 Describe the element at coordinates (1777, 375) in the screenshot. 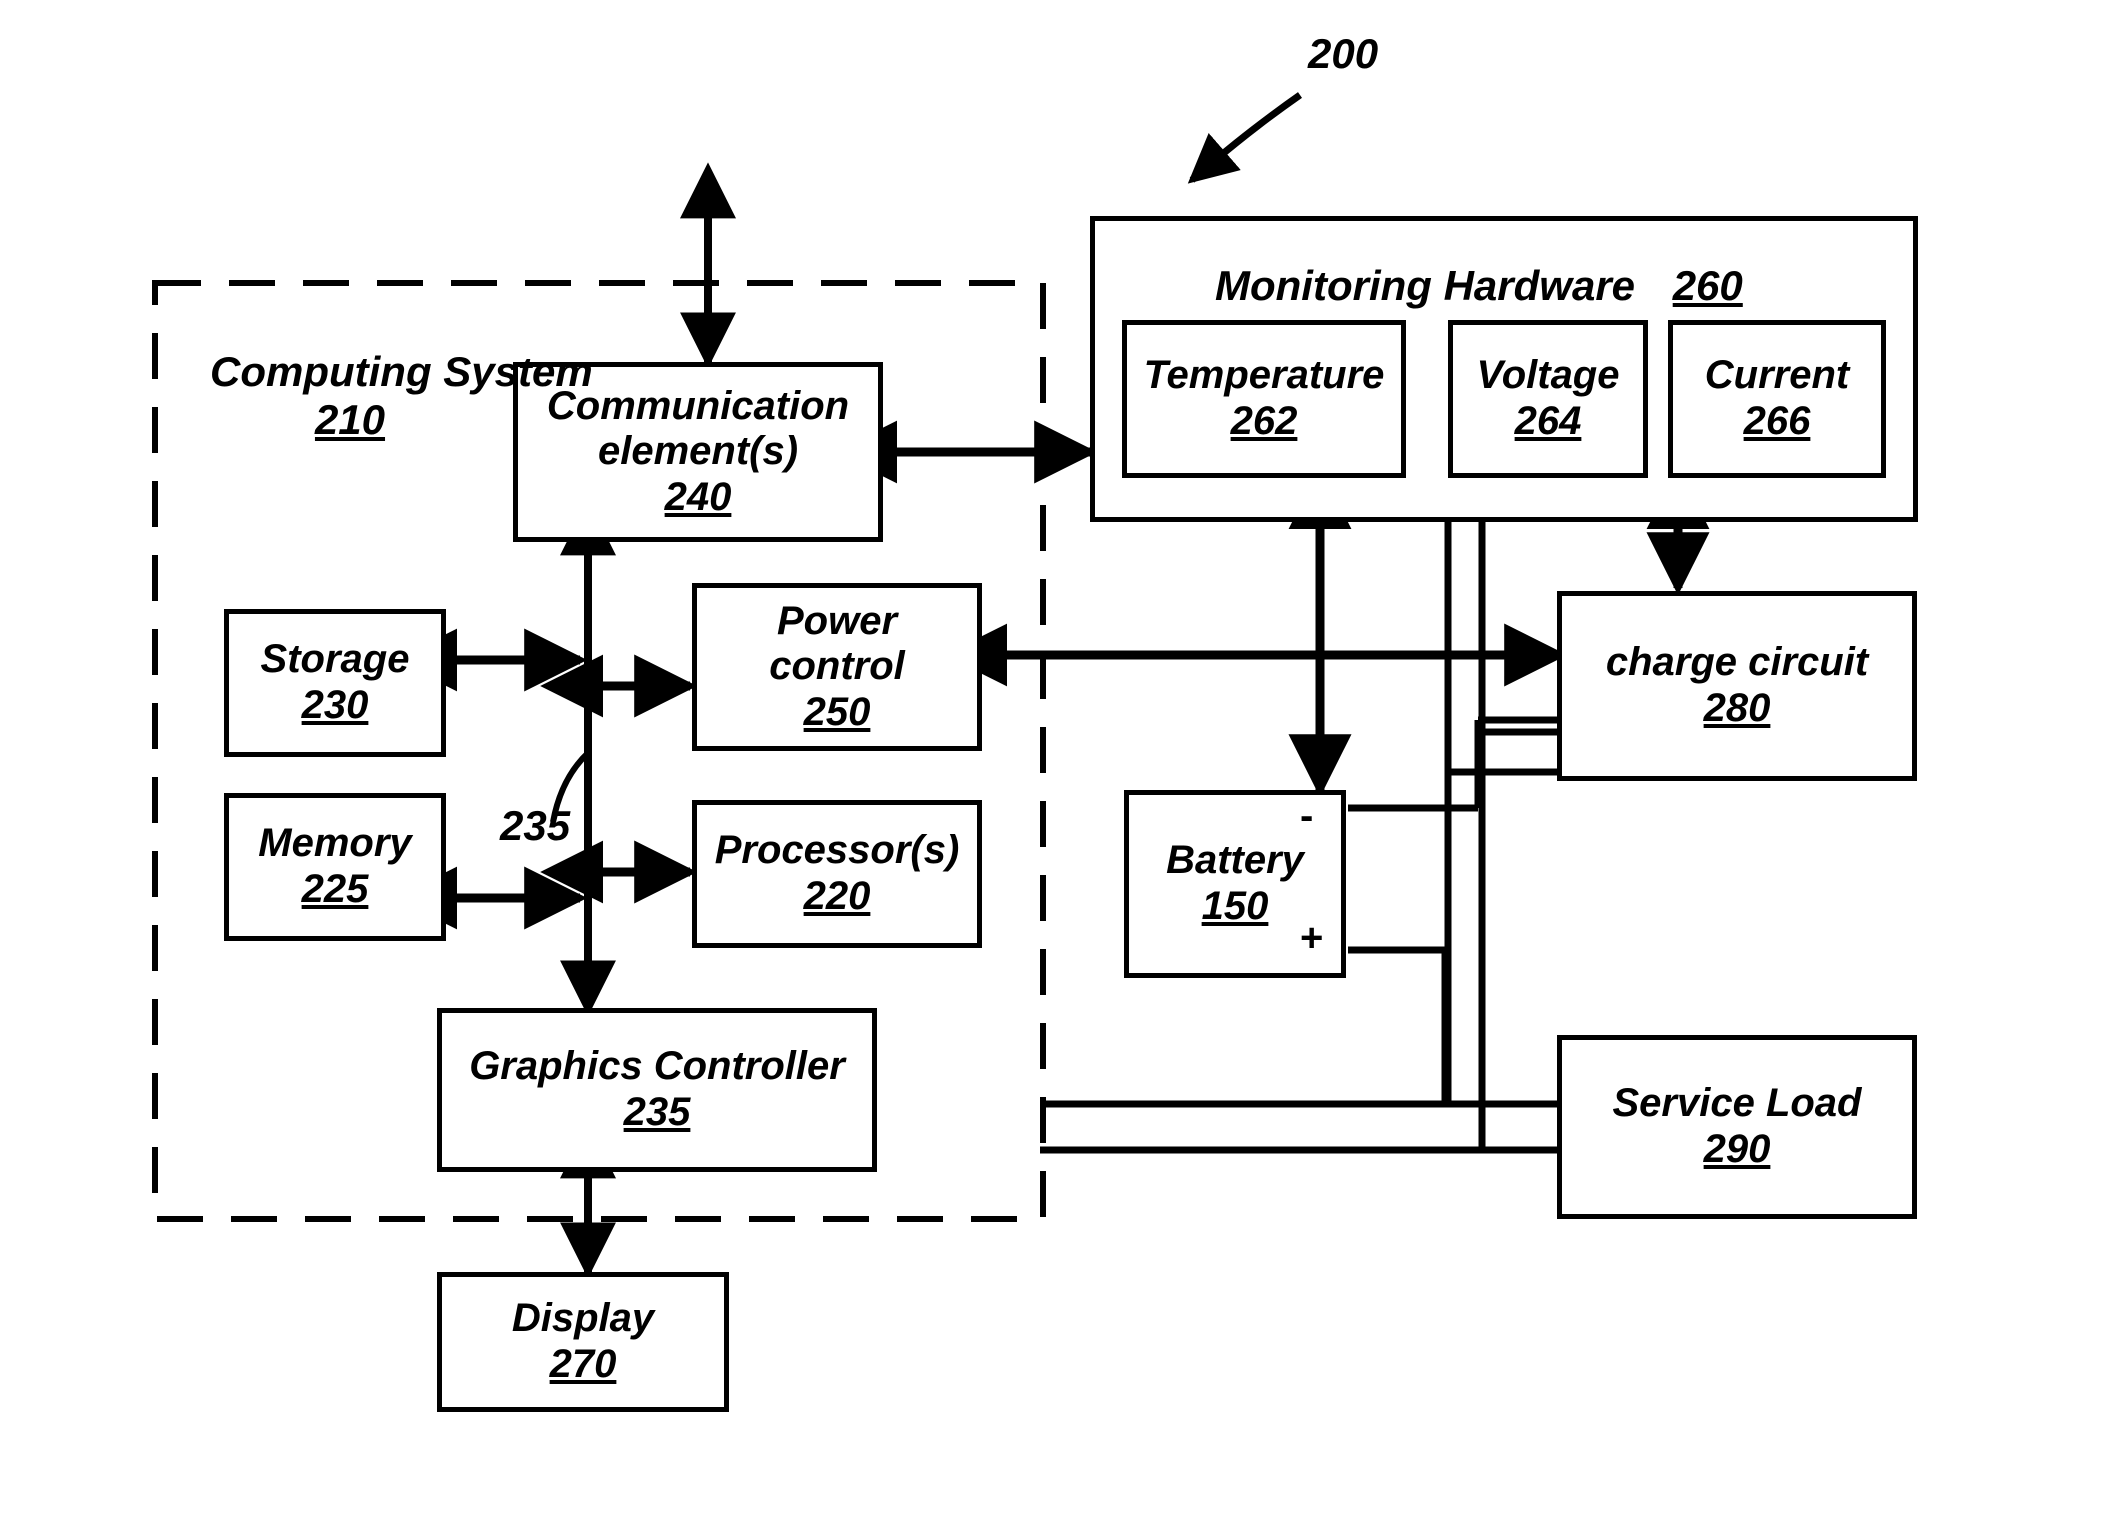

I see `current-title: Current` at that location.